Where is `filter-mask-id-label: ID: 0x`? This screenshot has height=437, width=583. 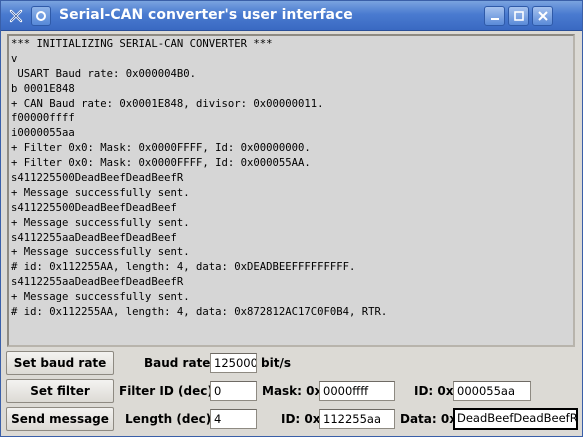
filter-mask-id-label: ID: 0x is located at coordinates (434, 391).